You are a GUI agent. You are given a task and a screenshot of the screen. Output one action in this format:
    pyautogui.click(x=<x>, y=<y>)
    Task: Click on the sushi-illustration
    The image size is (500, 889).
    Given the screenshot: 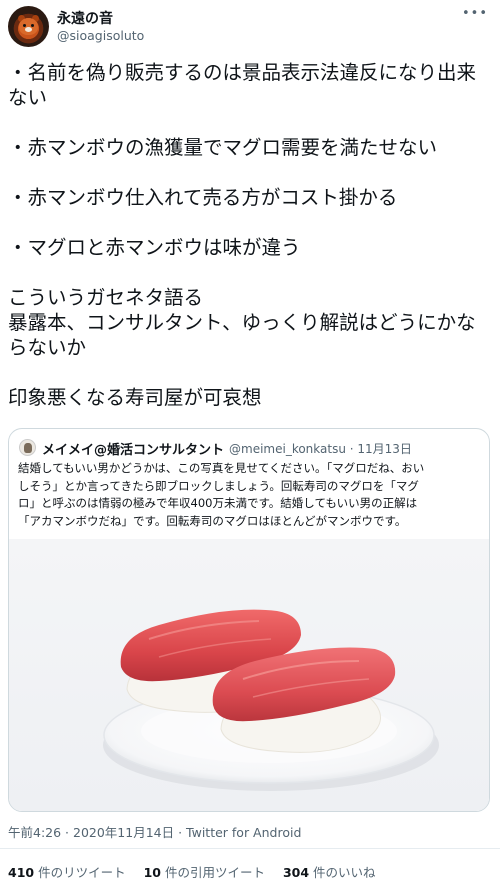 What is the action you would take?
    pyautogui.click(x=271, y=700)
    